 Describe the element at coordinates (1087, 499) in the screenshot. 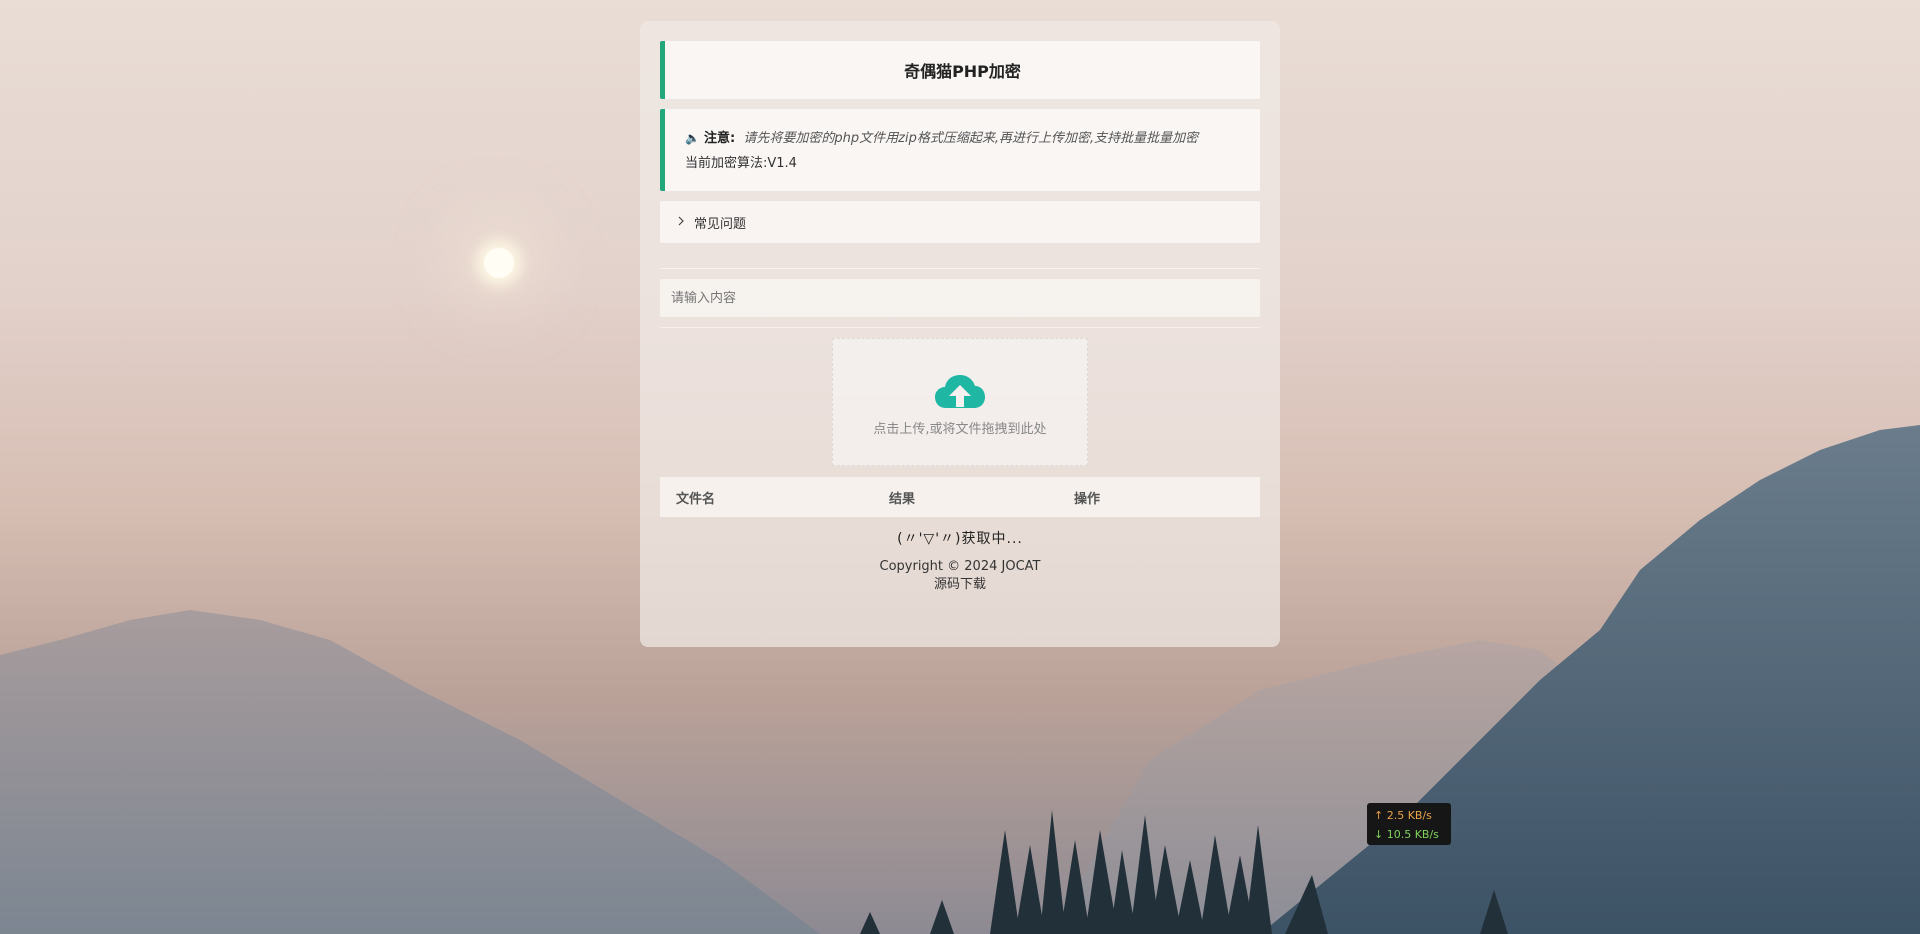

I see `column-header-action: 操作` at that location.